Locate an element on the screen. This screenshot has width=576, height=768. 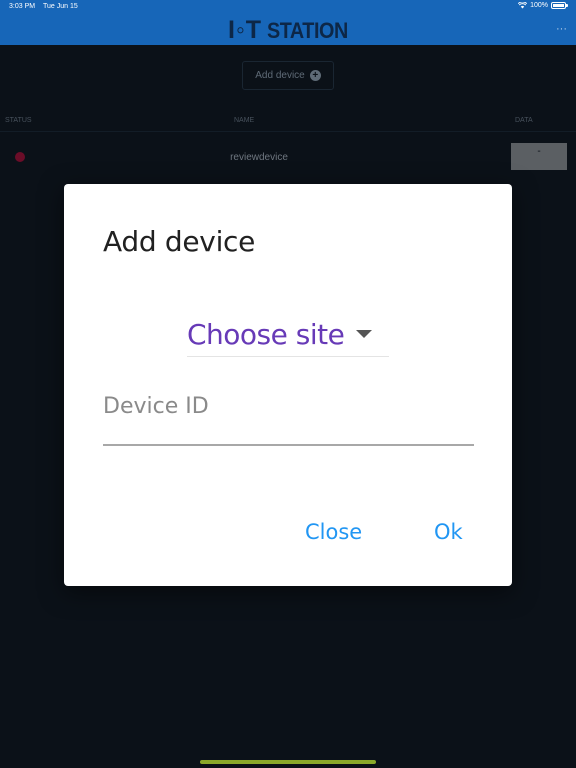
battery-percent: 100% is located at coordinates (539, 5).